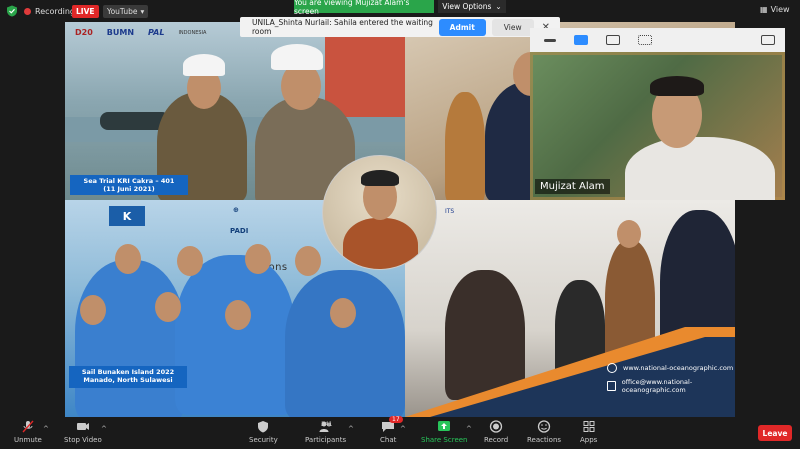 Image resolution: width=800 pixels, height=449 pixels. What do you see at coordinates (613, 40) in the screenshot?
I see `strip-view-icon` at bounding box center [613, 40].